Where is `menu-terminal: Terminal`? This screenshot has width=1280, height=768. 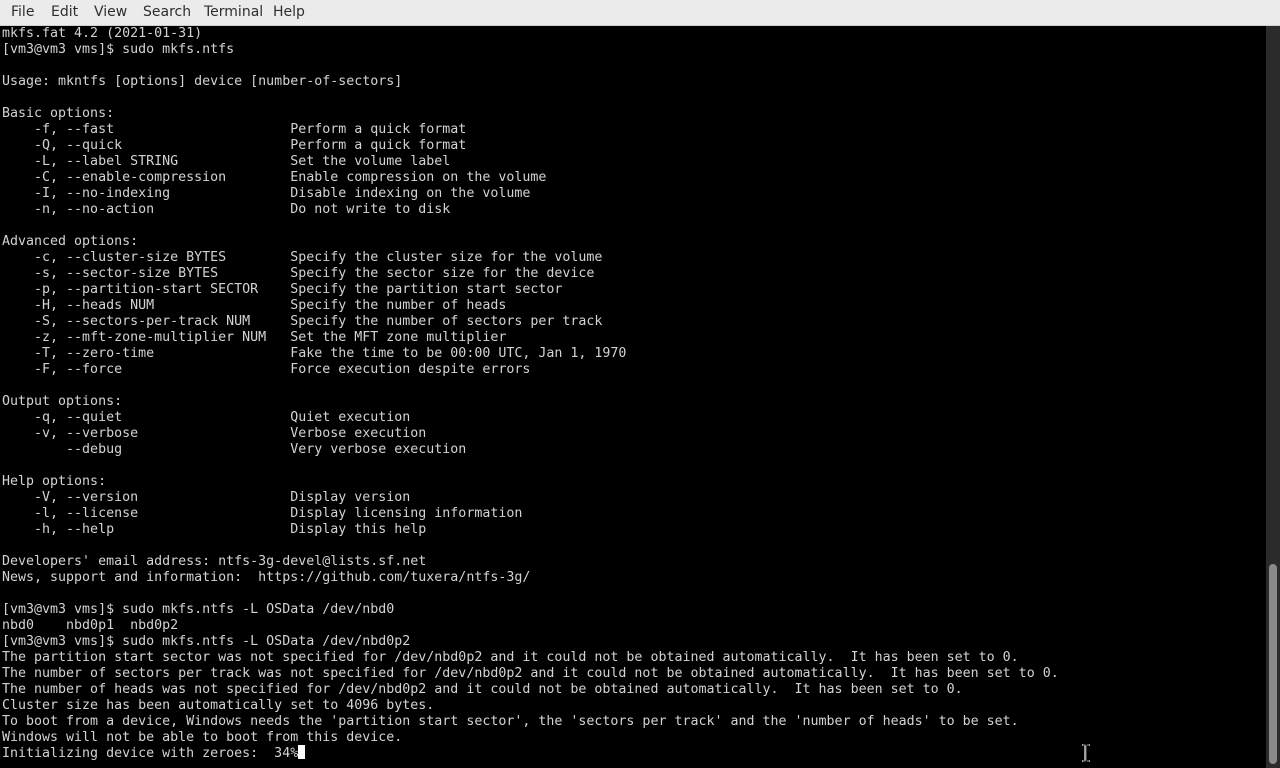
menu-terminal: Terminal is located at coordinates (233, 12).